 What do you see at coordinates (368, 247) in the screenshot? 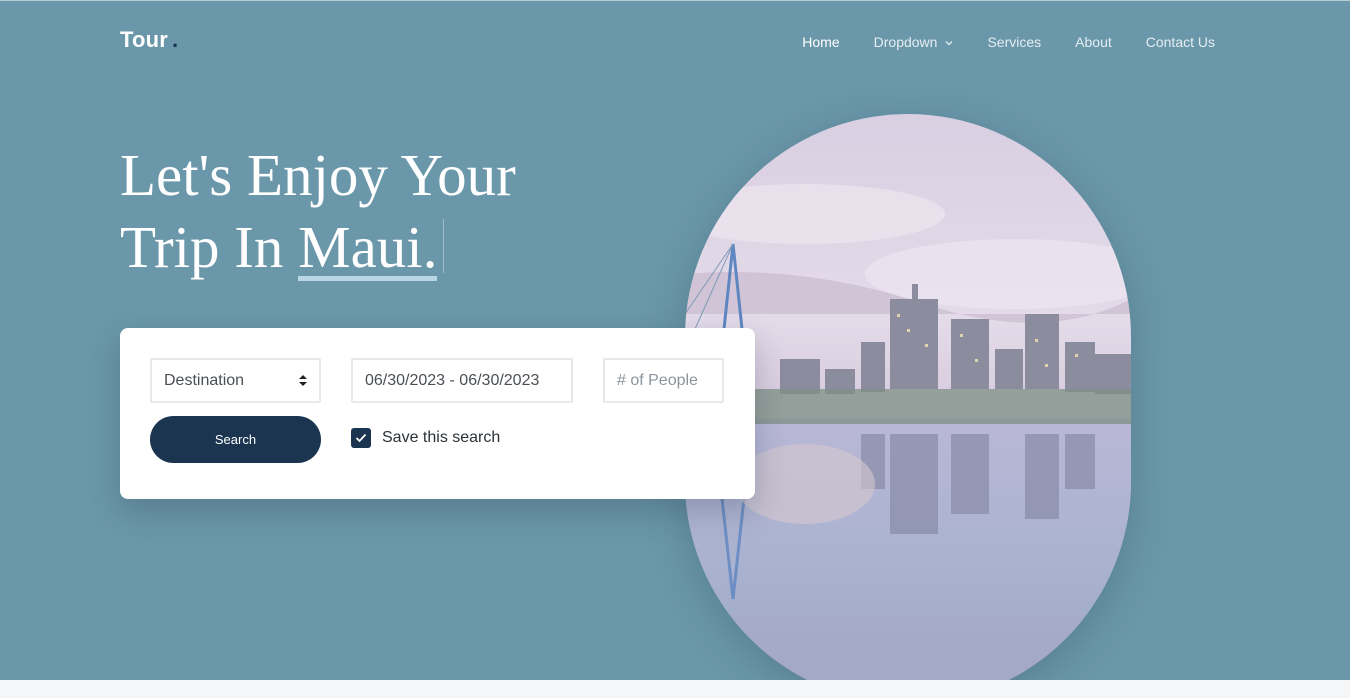
I see `headline-place: Maui.` at bounding box center [368, 247].